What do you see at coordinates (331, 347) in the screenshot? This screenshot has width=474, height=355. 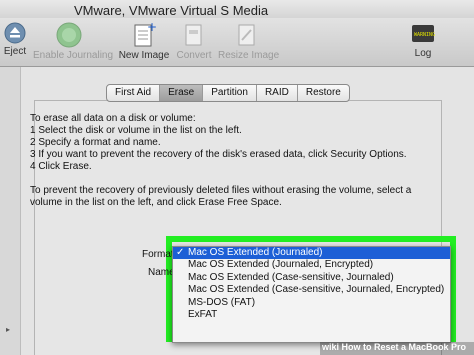 I see `watermark-prefix: wiki` at bounding box center [331, 347].